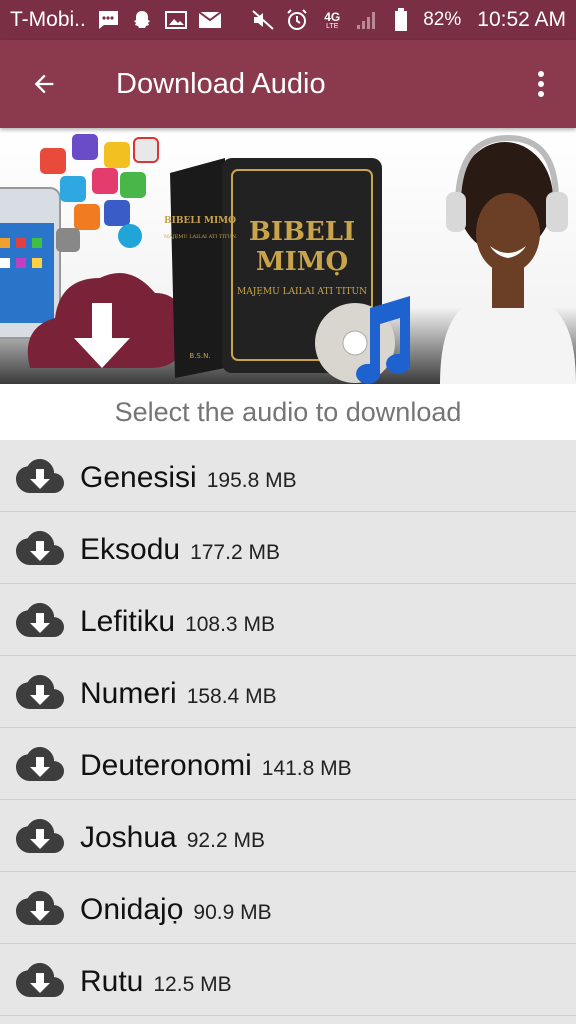 Image resolution: width=576 pixels, height=1024 pixels. What do you see at coordinates (297, 20) in the screenshot?
I see `alarm-icon` at bounding box center [297, 20].